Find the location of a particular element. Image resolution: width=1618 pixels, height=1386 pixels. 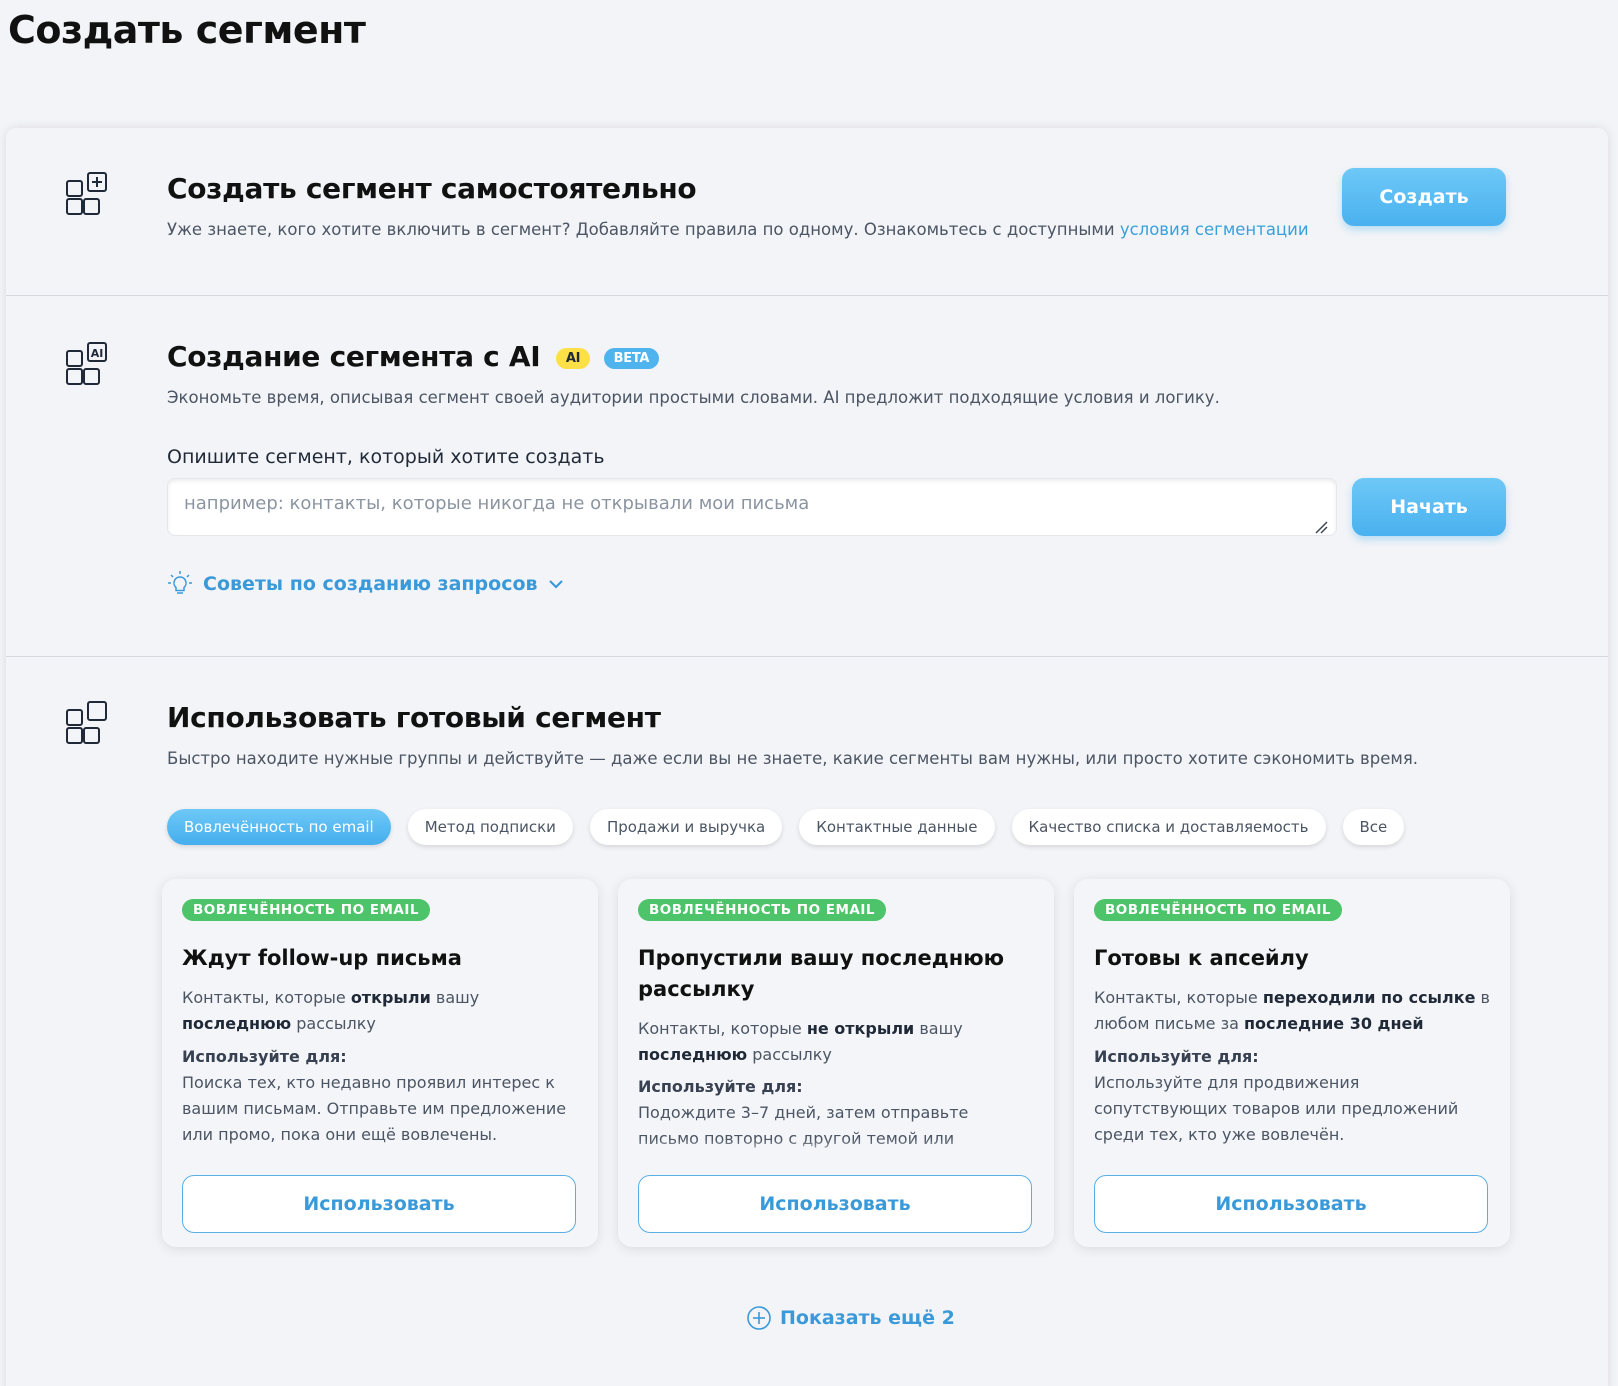

svg-text: AI is located at coordinates (97, 353).